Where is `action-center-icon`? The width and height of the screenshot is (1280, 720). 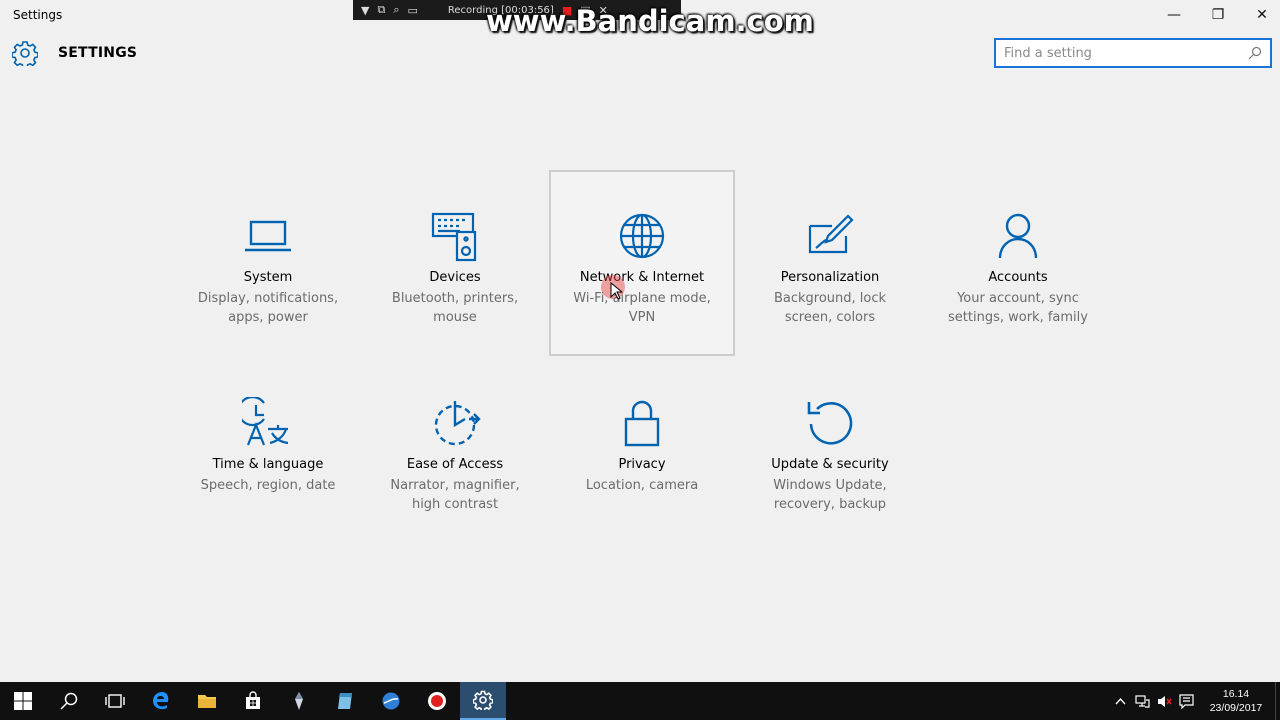
action-center-icon is located at coordinates (1186, 701).